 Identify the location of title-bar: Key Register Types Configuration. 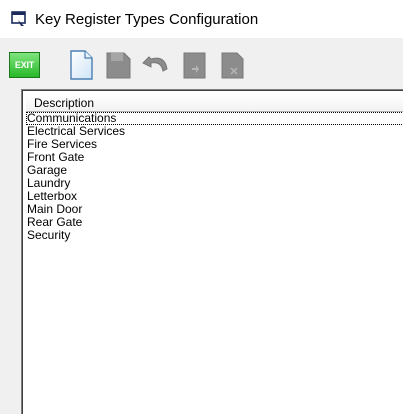
(201, 19).